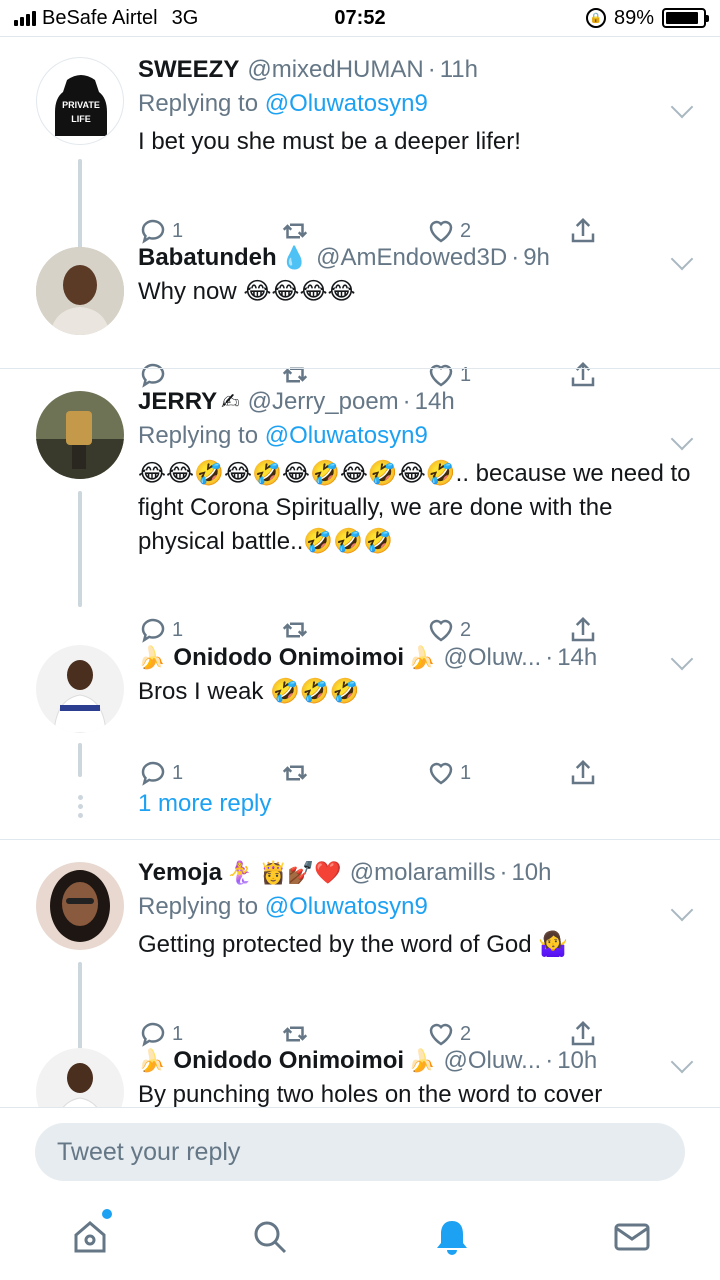  Describe the element at coordinates (360, 18) in the screenshot. I see `status-bar: BeSafe Airtel 3G 07:52 🔒 89%` at that location.